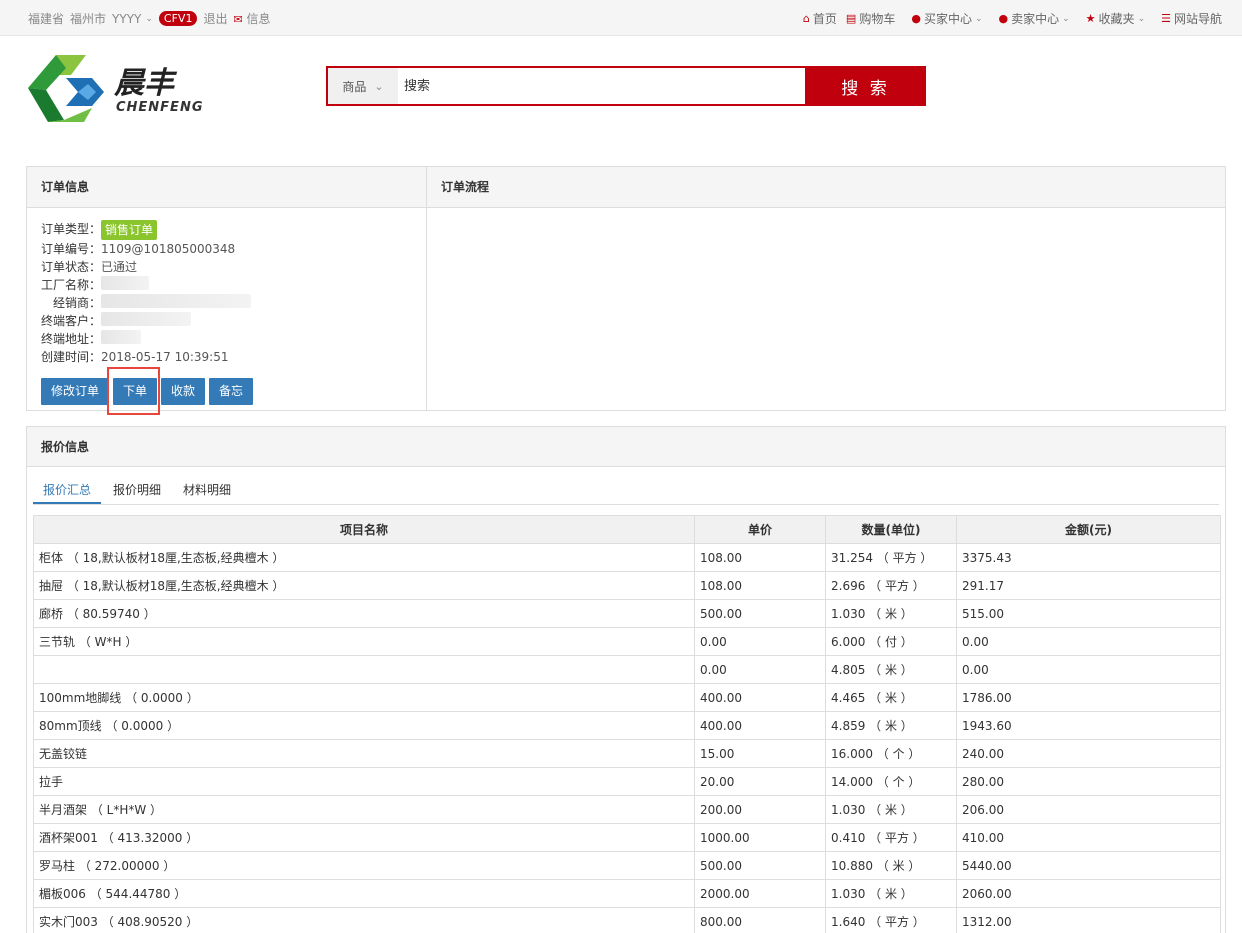 This screenshot has width=1242, height=933. What do you see at coordinates (165, 357) in the screenshot?
I see `created-time-value: 2018-05-17 10:39:51` at bounding box center [165, 357].